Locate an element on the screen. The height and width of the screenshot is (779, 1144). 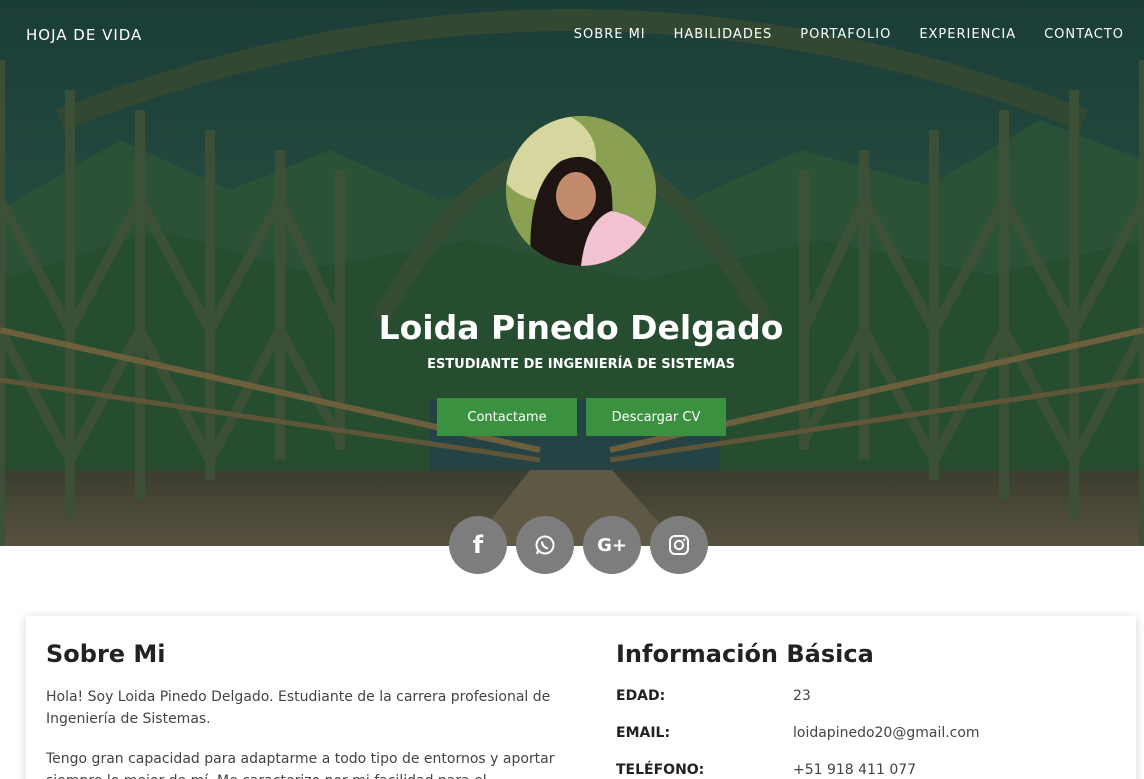
google-plus-icon: G+ is located at coordinates (612, 545).